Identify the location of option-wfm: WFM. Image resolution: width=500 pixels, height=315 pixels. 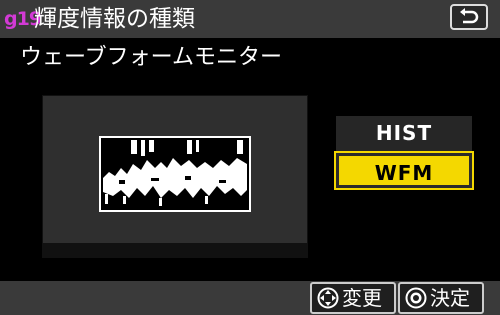
(404, 170).